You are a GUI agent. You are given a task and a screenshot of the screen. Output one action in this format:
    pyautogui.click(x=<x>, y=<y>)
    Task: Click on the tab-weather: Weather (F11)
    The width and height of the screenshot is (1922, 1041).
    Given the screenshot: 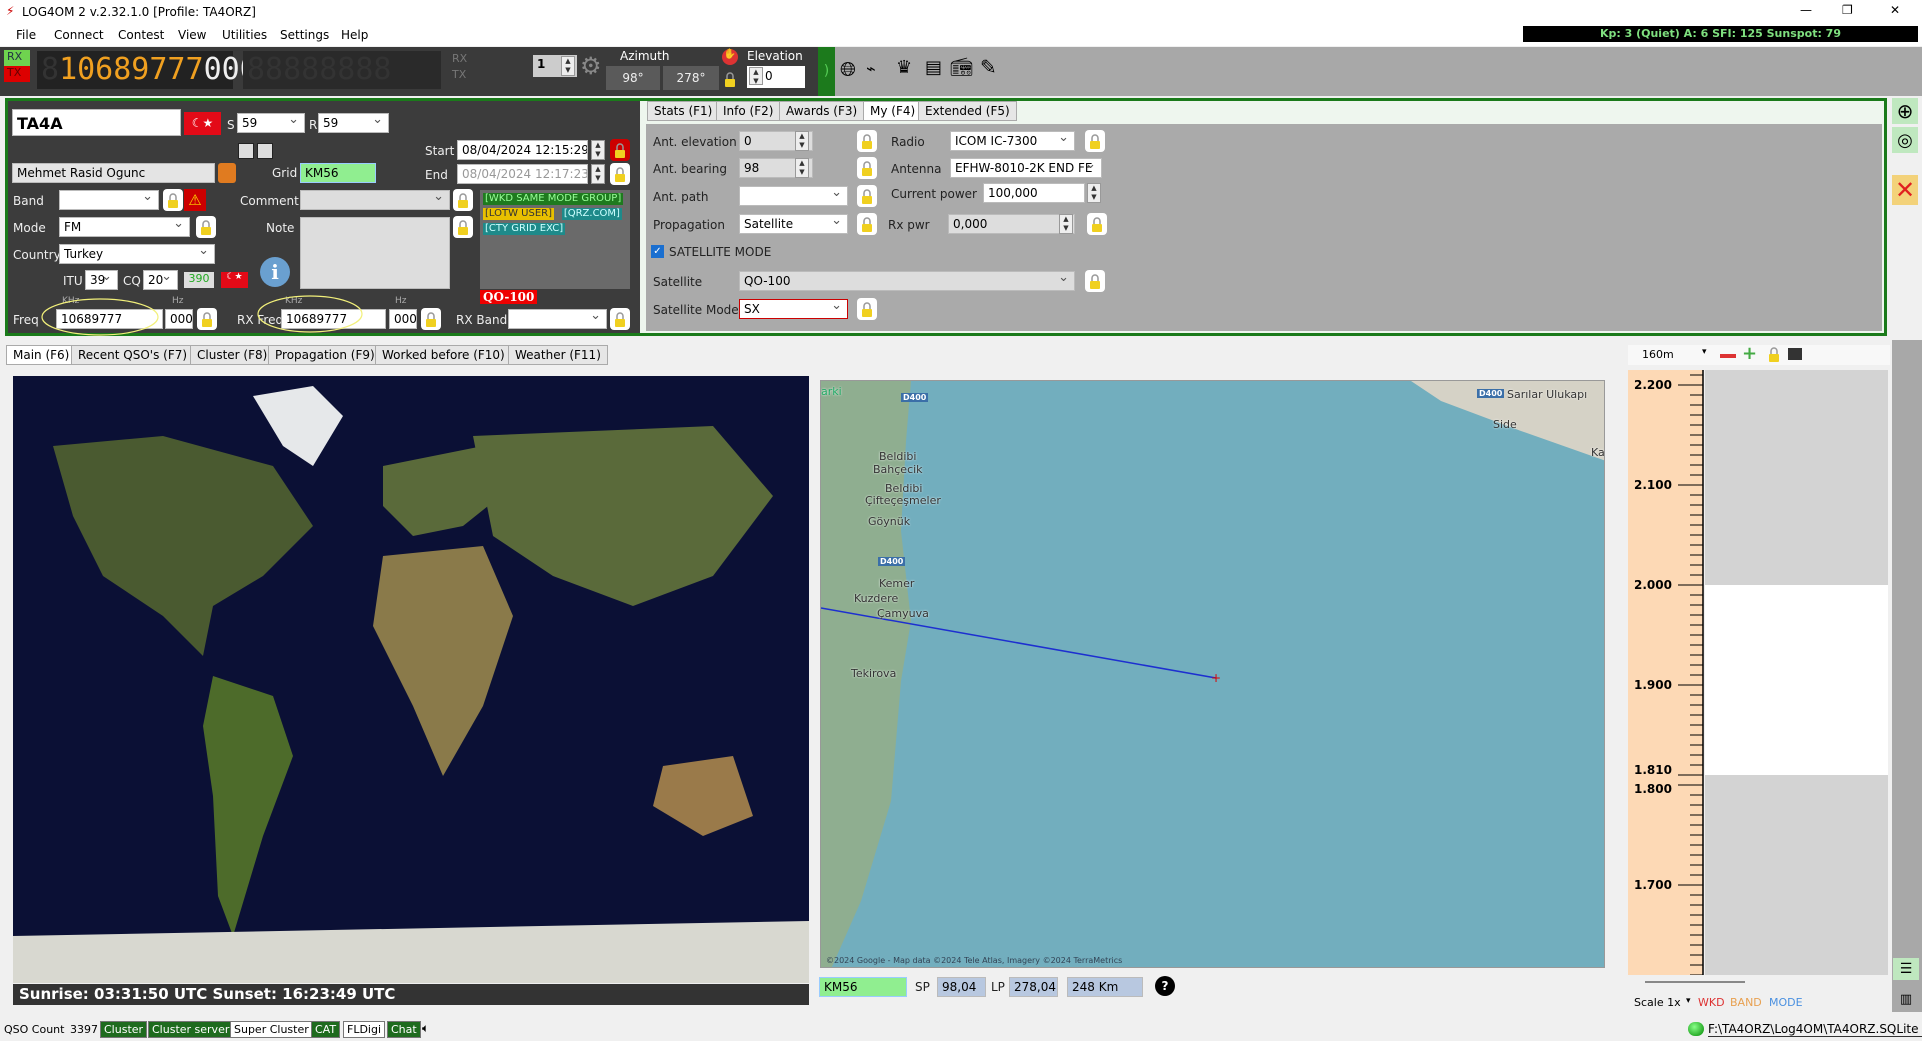 What is the action you would take?
    pyautogui.click(x=558, y=355)
    